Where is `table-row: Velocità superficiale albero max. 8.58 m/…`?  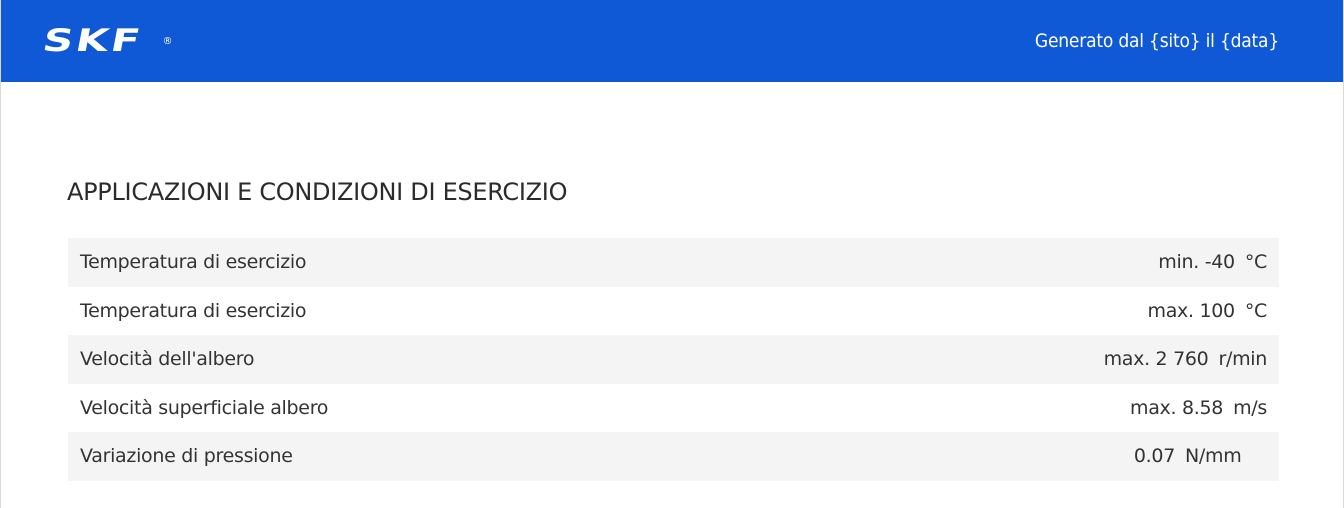 table-row: Velocità superficiale albero max. 8.58 m/… is located at coordinates (673, 407).